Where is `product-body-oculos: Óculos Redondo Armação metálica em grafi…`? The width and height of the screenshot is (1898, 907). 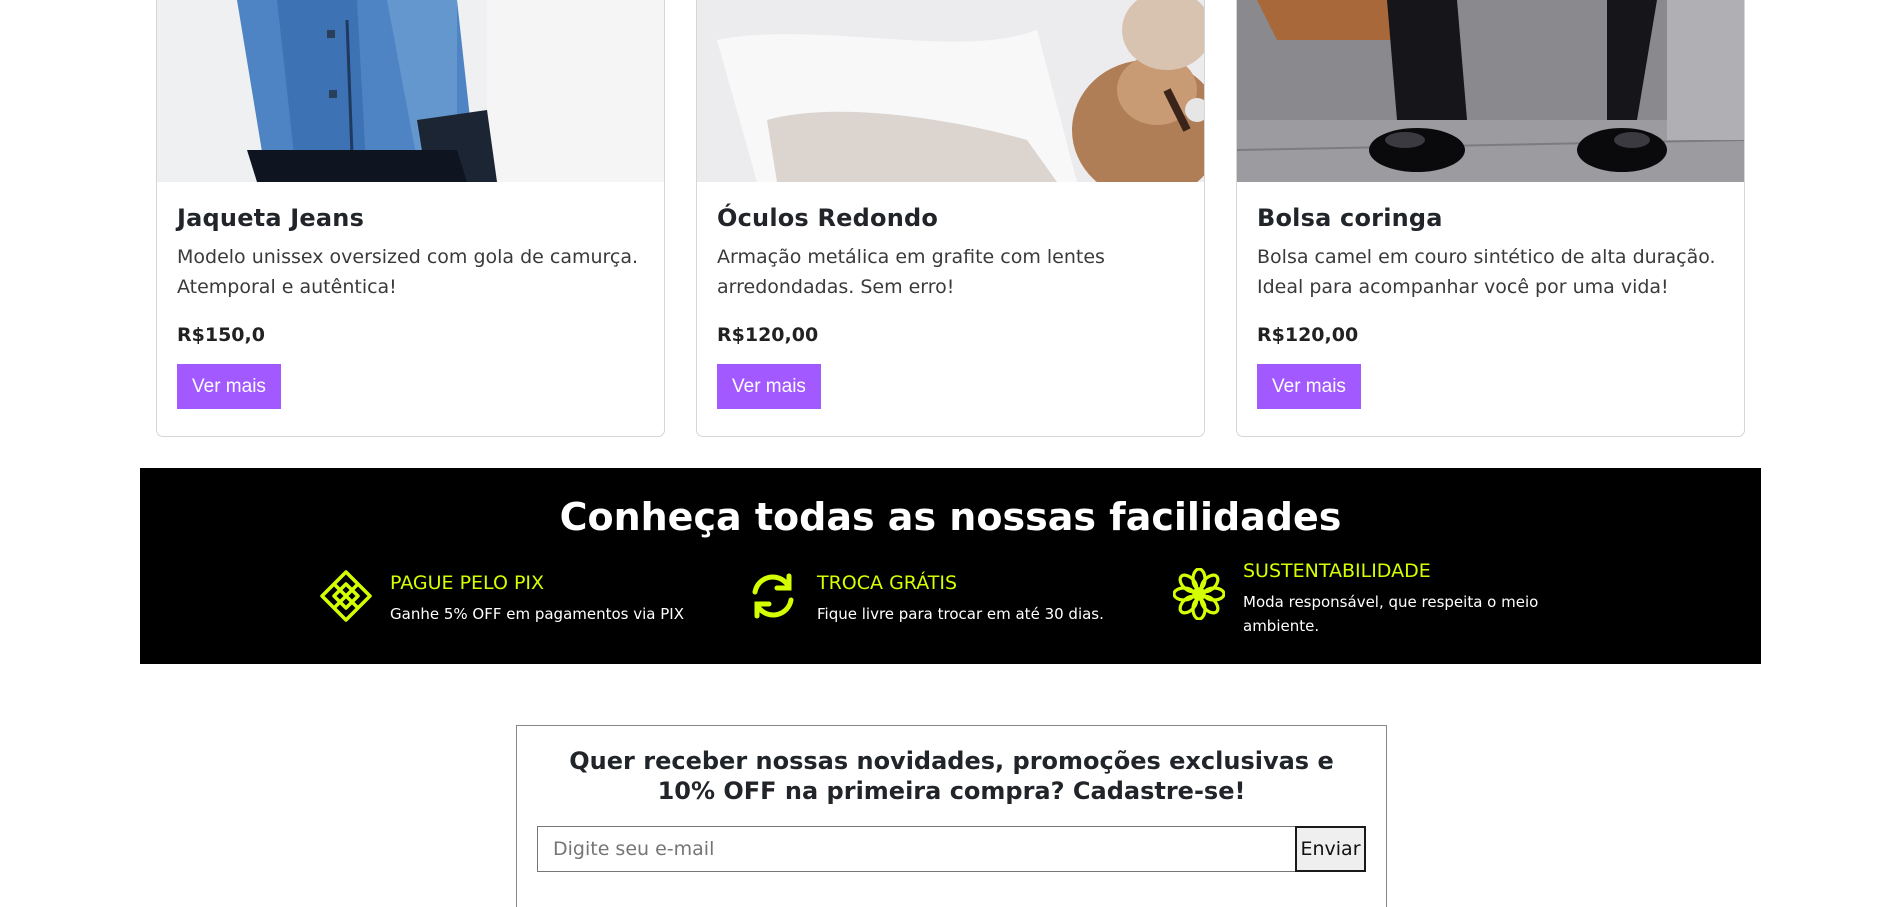
product-body-oculos: Óculos Redondo Armação metálica em grafi… is located at coordinates (951, 304).